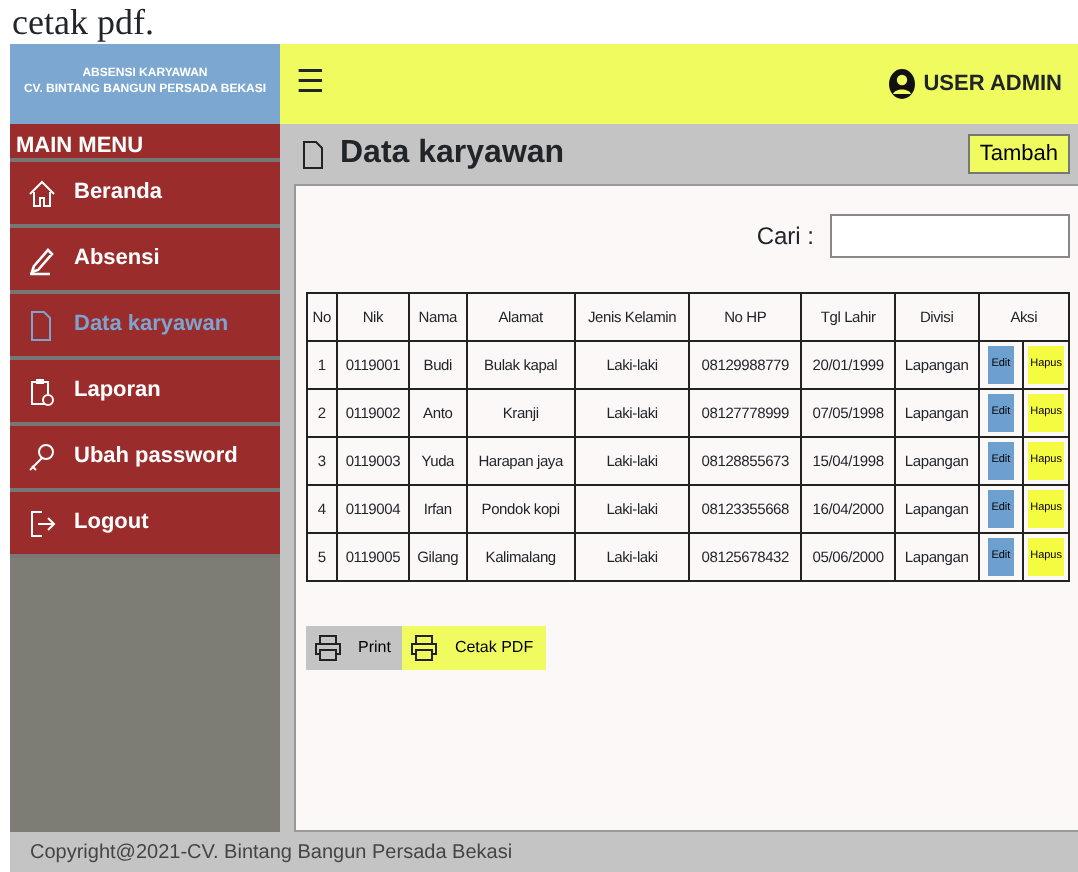 This screenshot has width=1078, height=872. Describe the element at coordinates (145, 261) in the screenshot. I see `sidebar-item: Absensi` at that location.